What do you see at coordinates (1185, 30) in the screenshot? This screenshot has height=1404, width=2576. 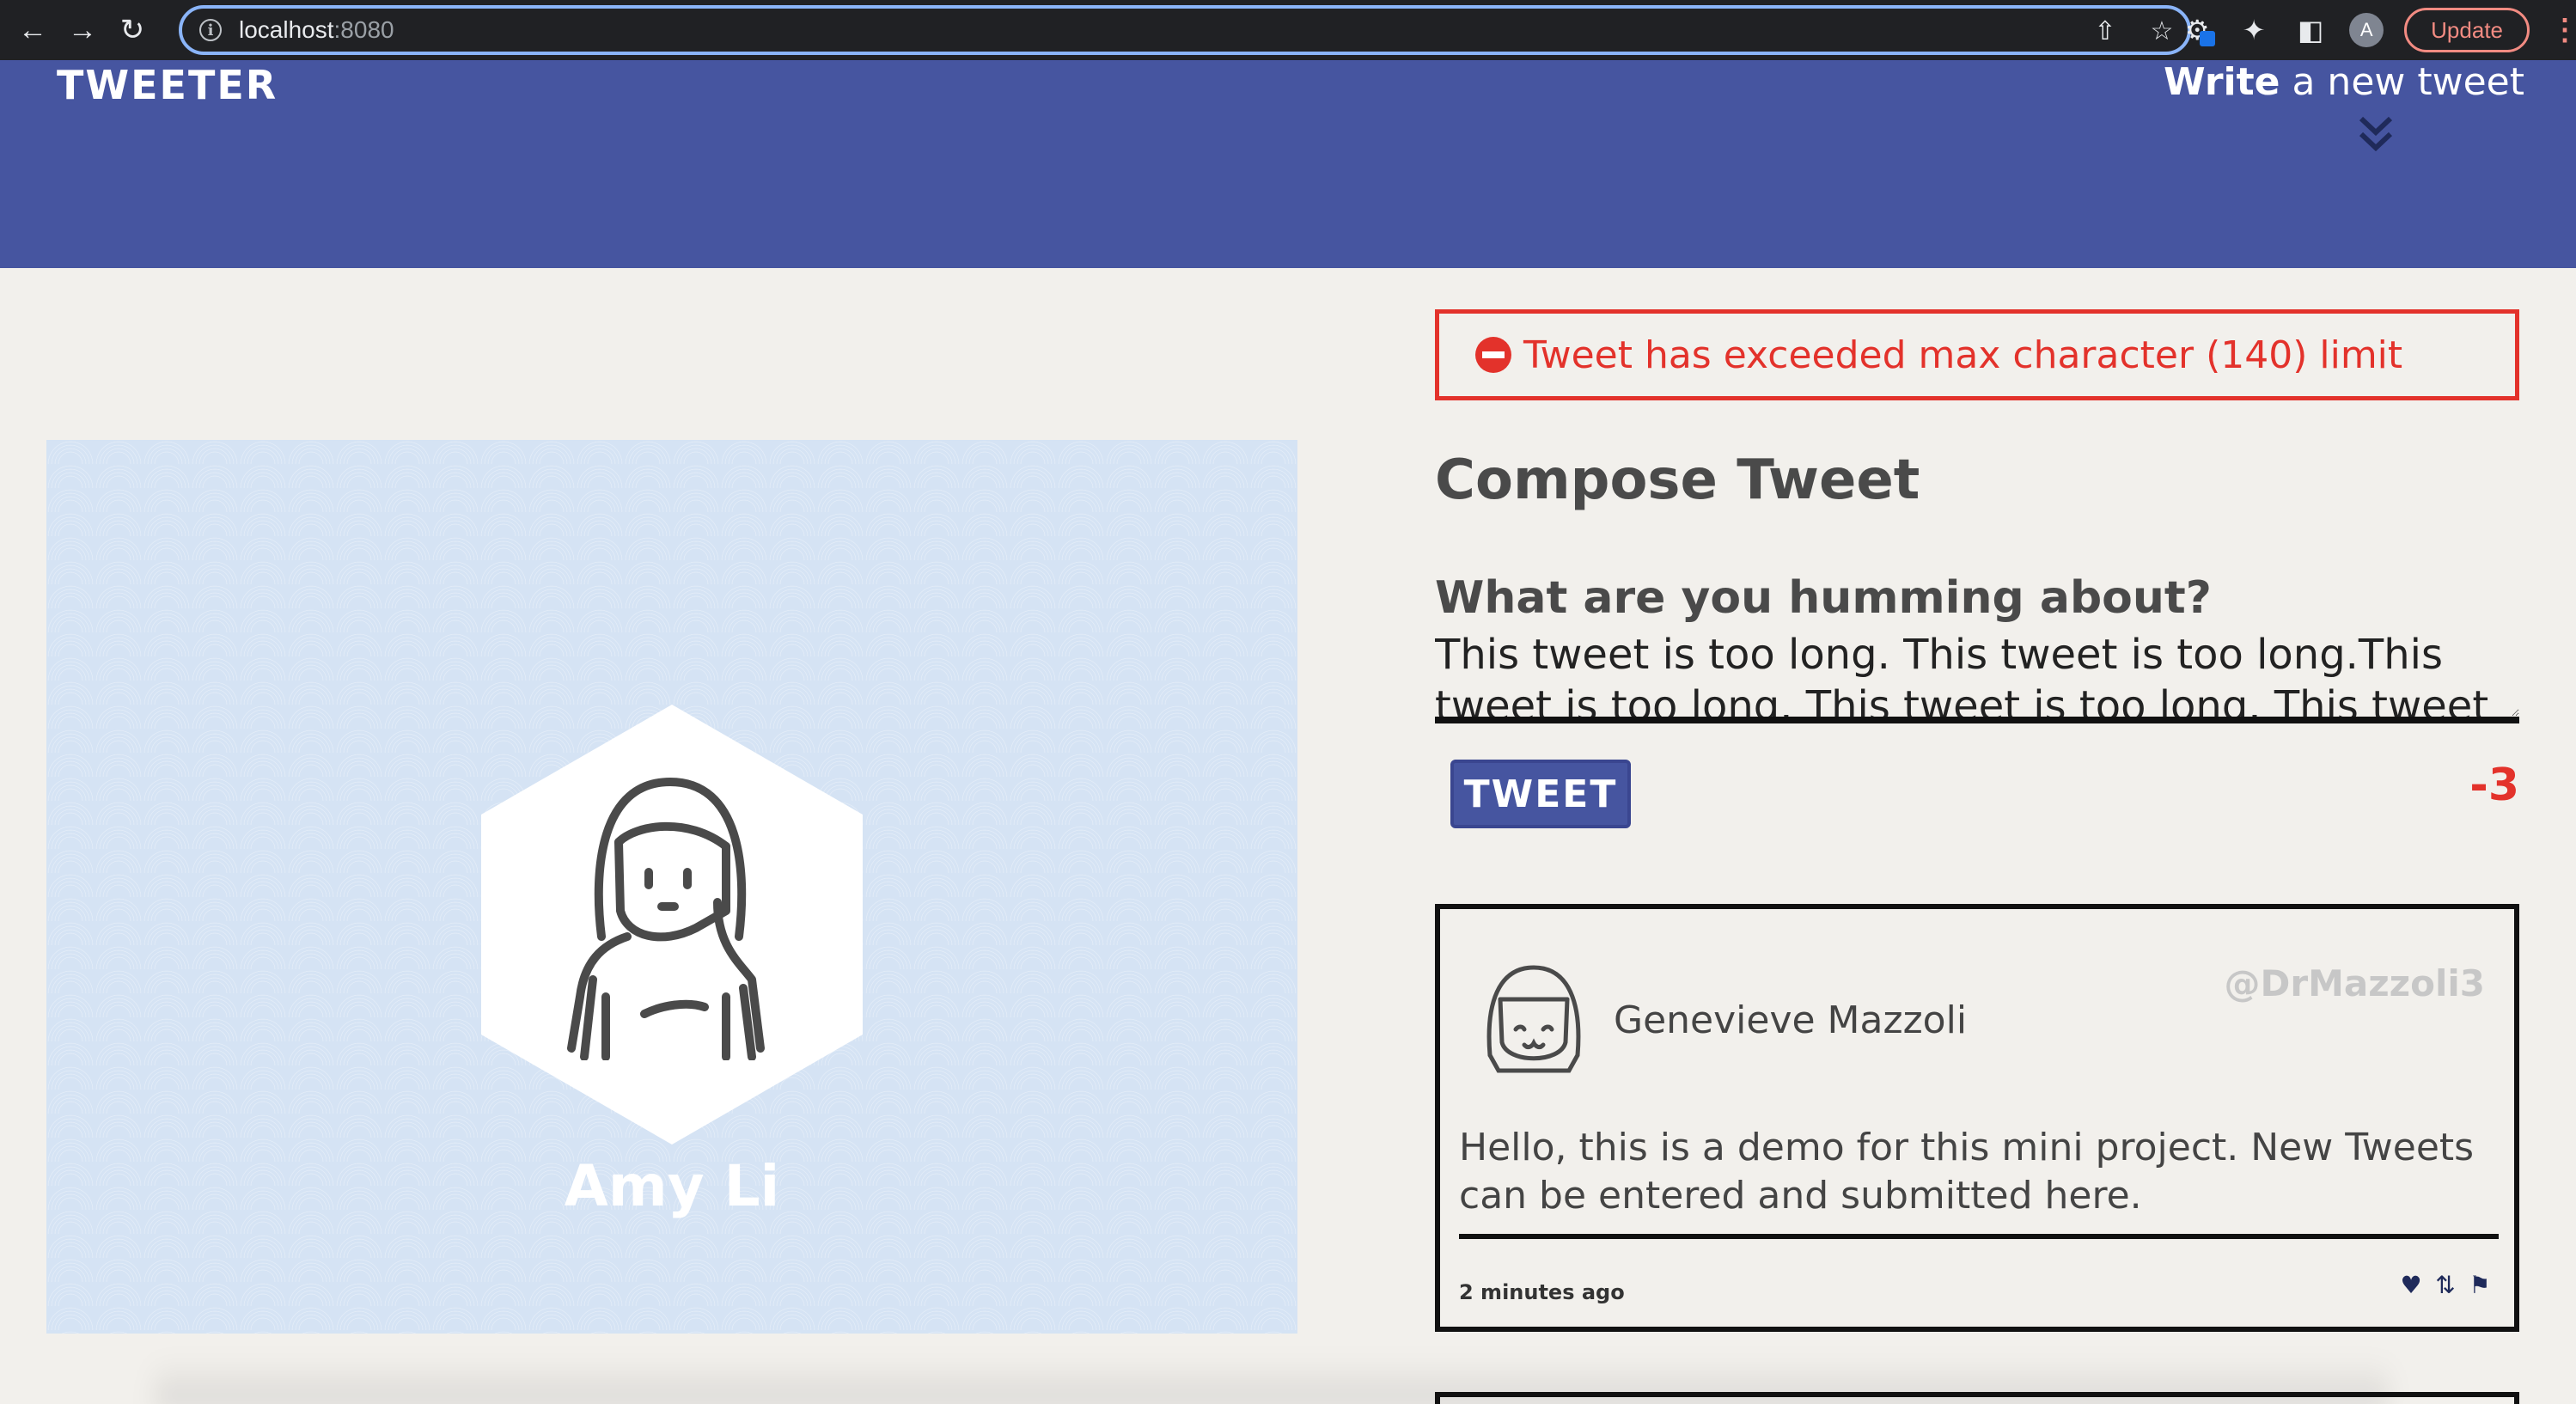 I see `address-bar: i localhost:8080 ⇧ ☆` at bounding box center [1185, 30].